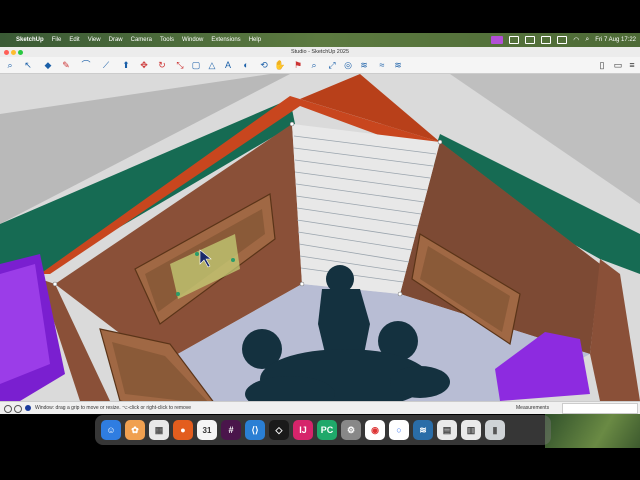 The height and width of the screenshot is (480, 640). I want to click on status-icons: ◠ ⌕ Fri 7 Aug 17:22, so click(563, 40).